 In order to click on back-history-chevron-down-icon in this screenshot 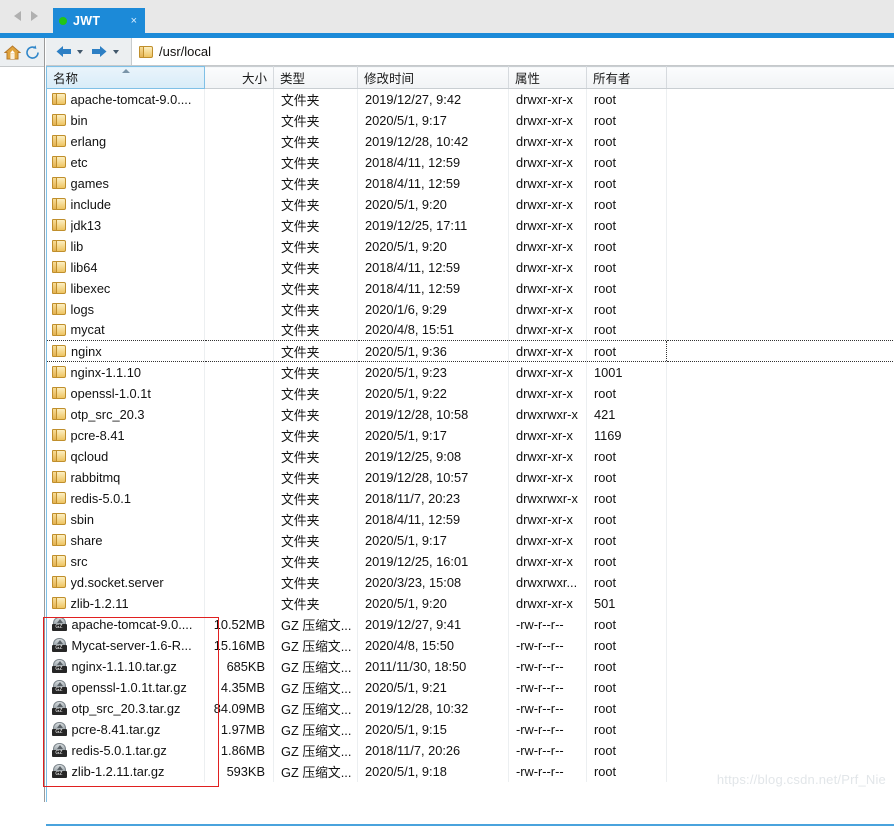, I will do `click(80, 52)`.